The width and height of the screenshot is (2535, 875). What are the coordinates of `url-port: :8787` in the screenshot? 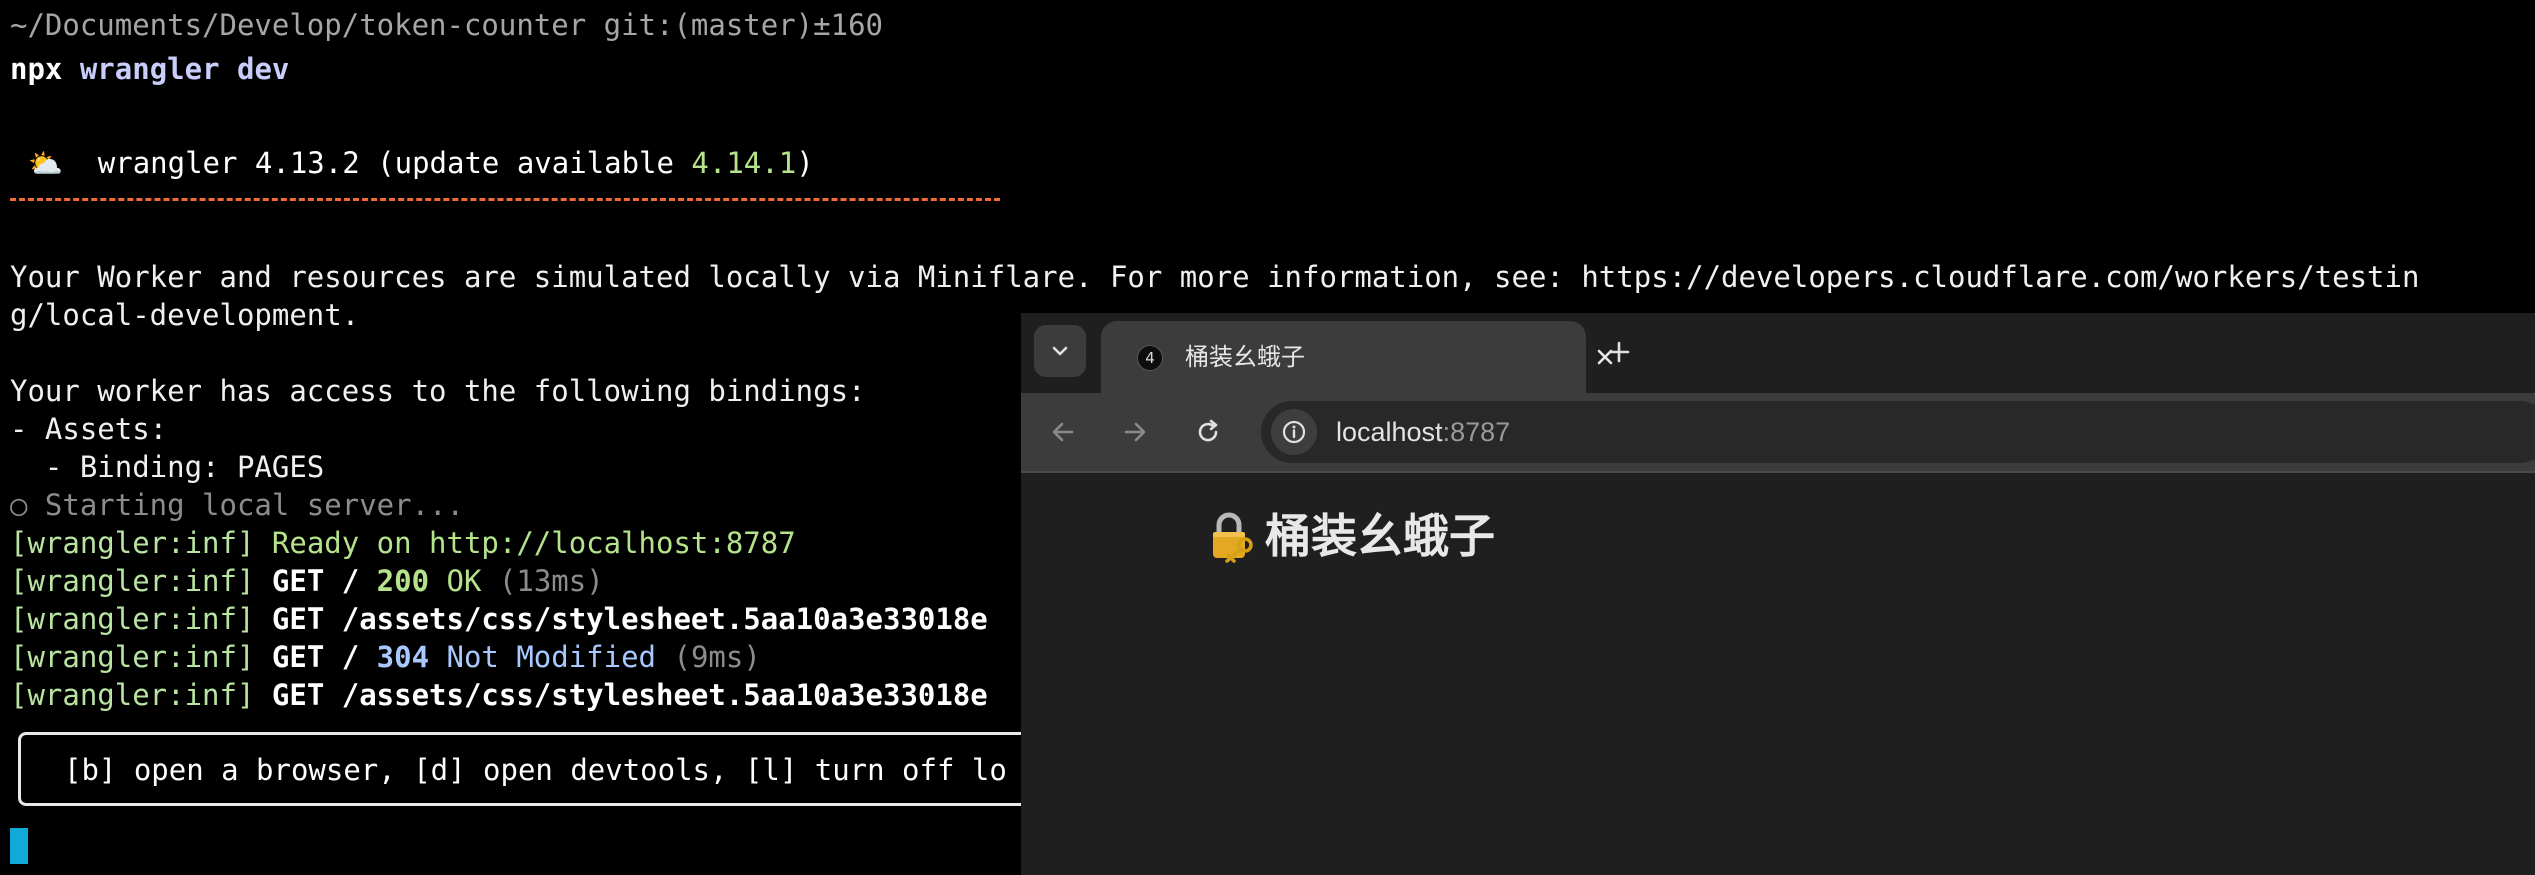 It's located at (1476, 432).